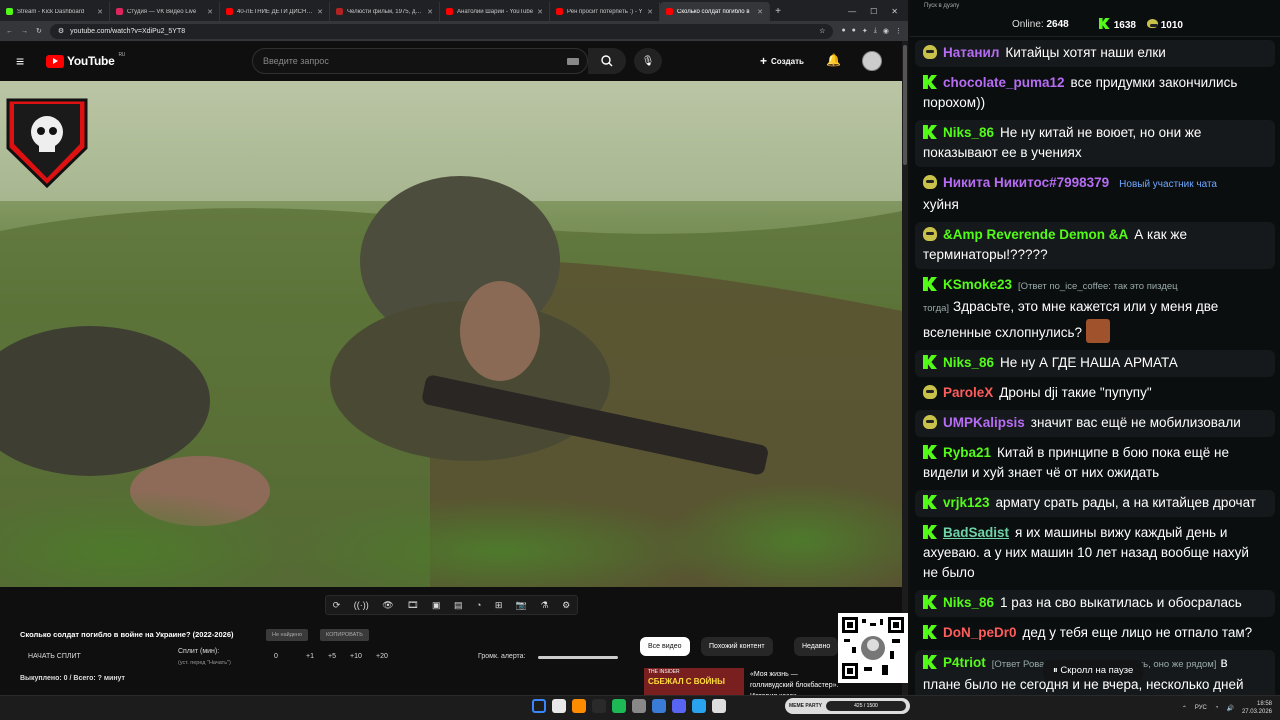  I want to click on discord-icon, so click(659, 706).